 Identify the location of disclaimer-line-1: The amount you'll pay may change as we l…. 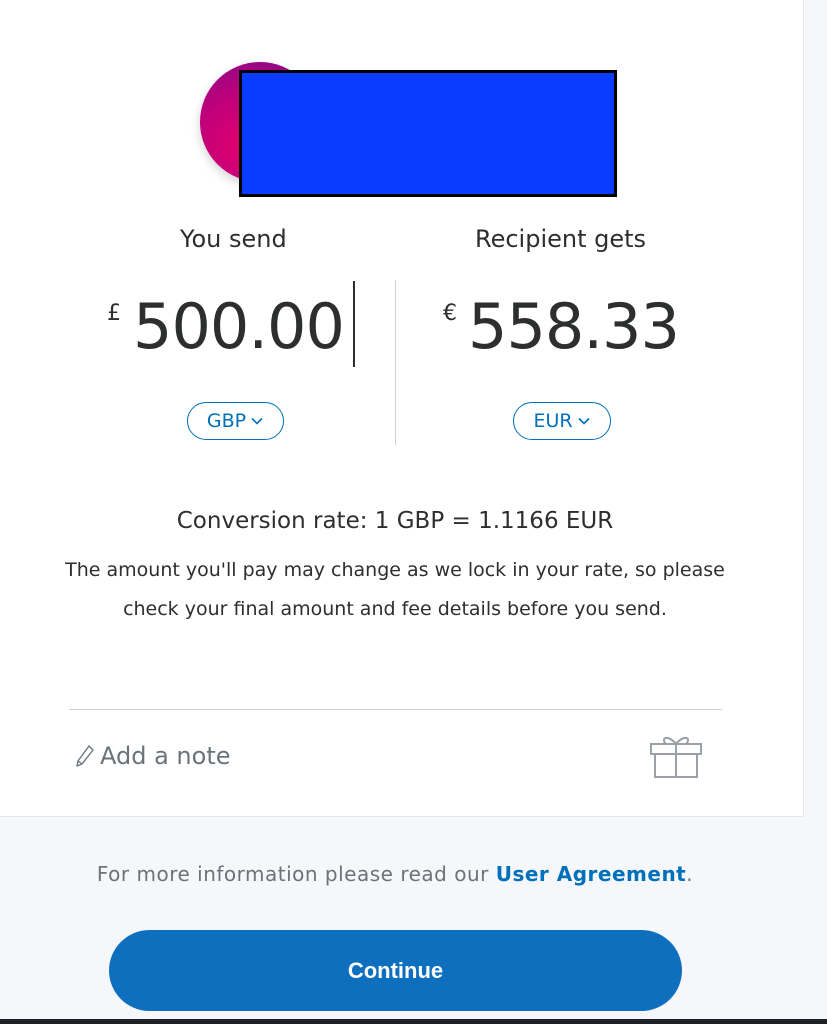
(395, 570).